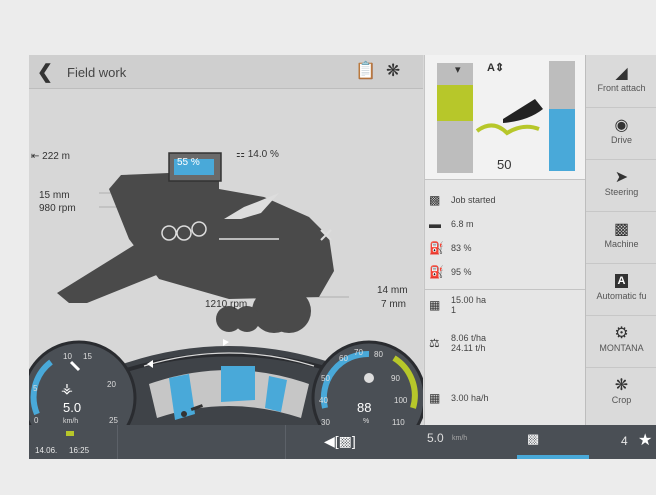  I want to click on area-icon: ▦, so click(435, 305).